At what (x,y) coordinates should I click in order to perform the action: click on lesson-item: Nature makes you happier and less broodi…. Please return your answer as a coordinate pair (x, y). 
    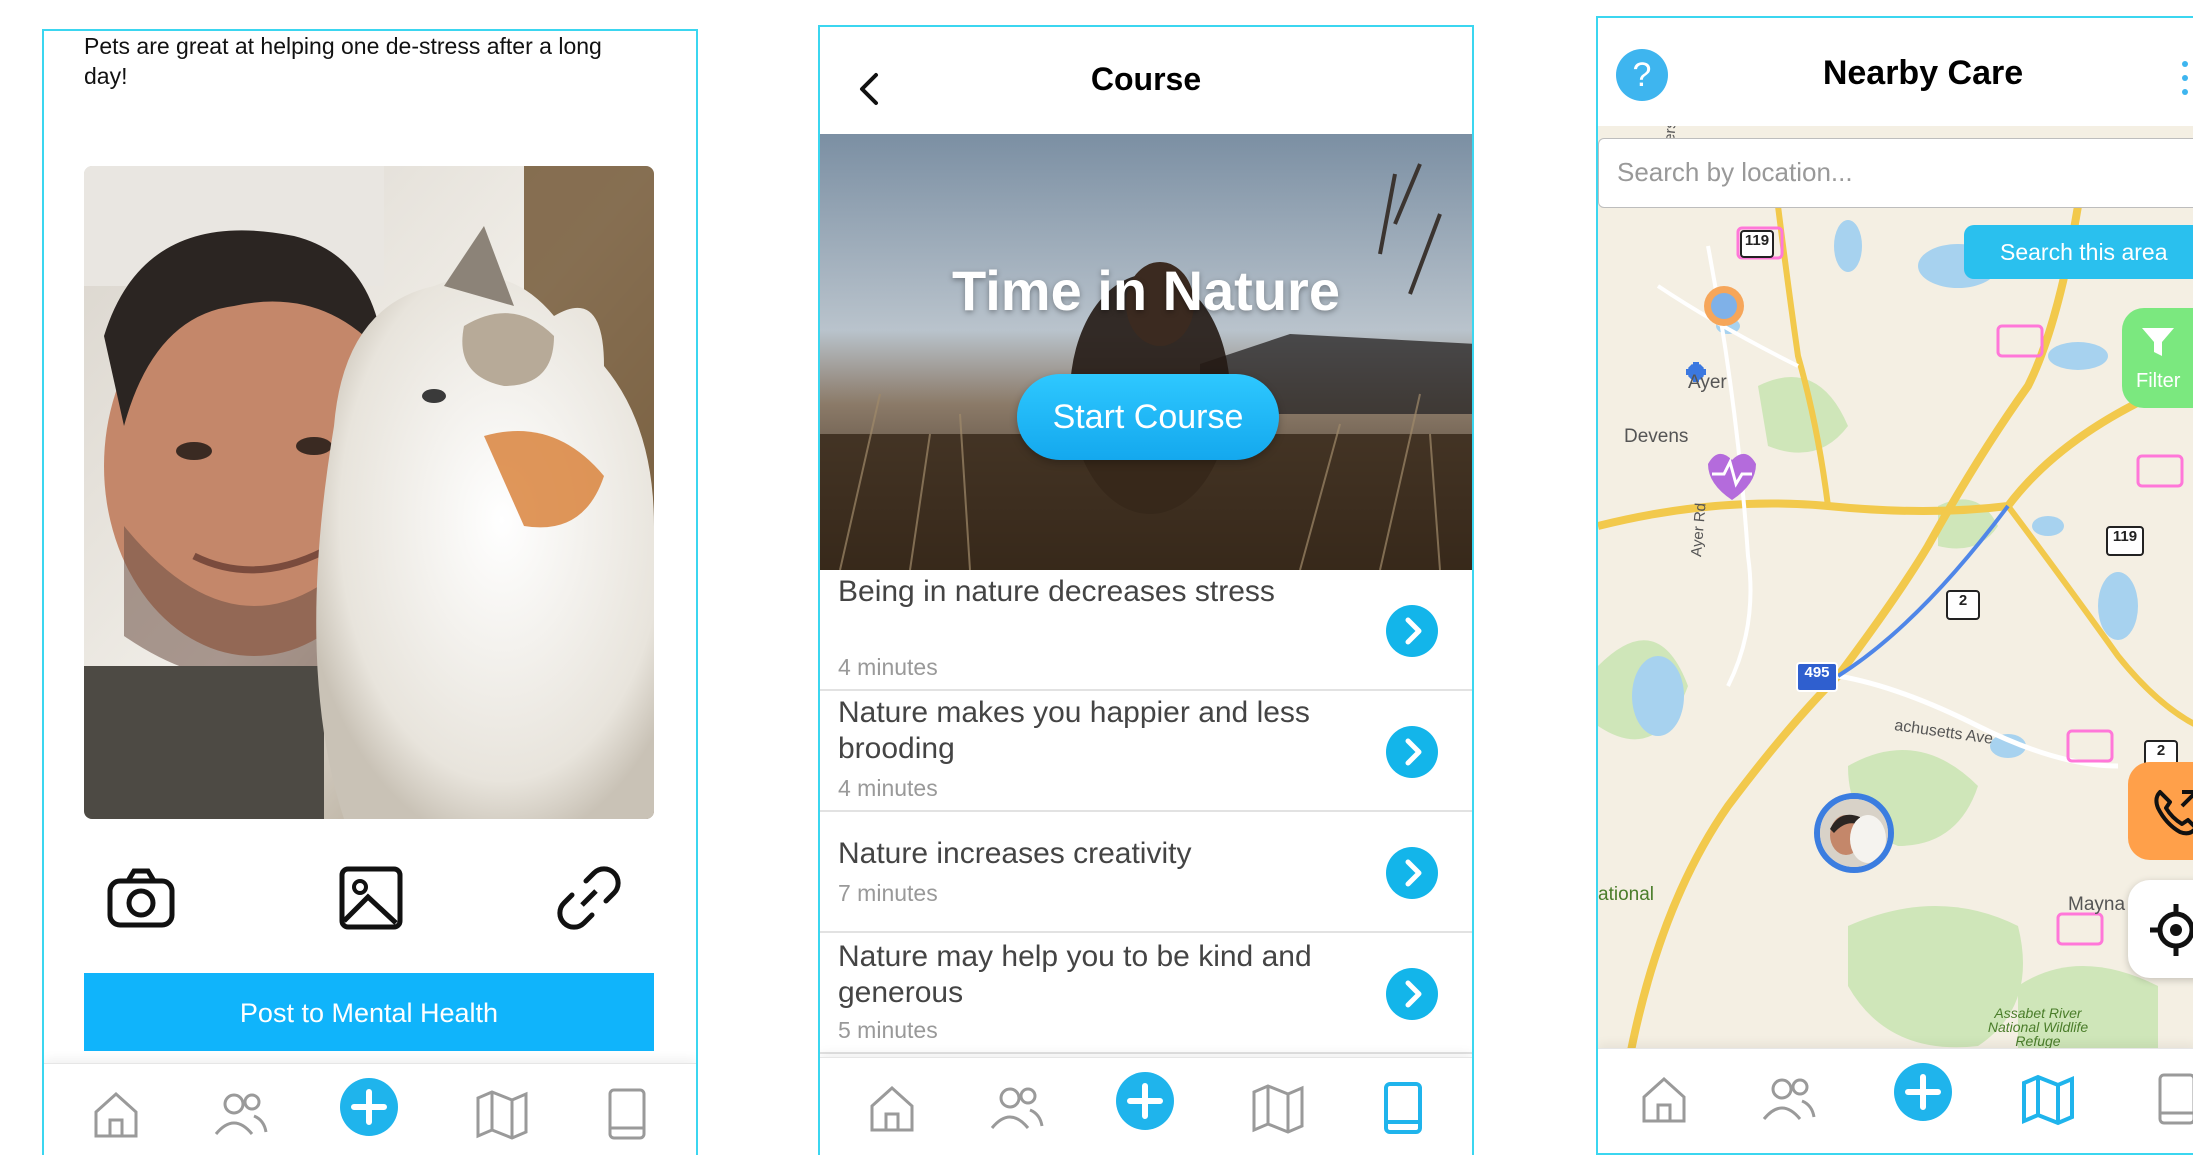
    Looking at the image, I should click on (1146, 751).